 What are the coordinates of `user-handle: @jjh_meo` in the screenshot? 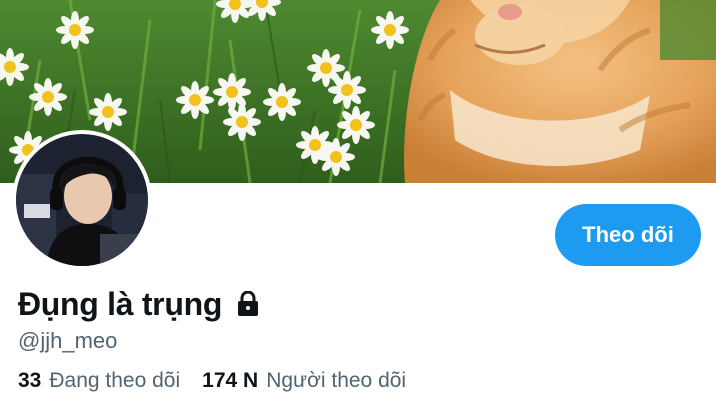 It's located at (68, 340).